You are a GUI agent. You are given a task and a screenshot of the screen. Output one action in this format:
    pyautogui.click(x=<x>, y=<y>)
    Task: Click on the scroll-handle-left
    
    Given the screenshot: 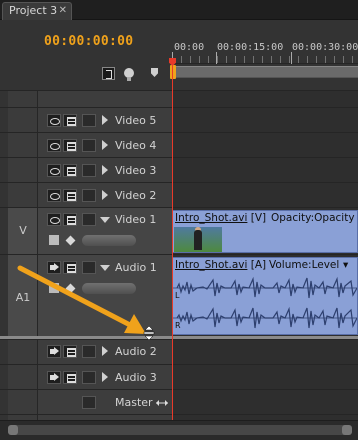 What is the action you would take?
    pyautogui.click(x=13, y=430)
    